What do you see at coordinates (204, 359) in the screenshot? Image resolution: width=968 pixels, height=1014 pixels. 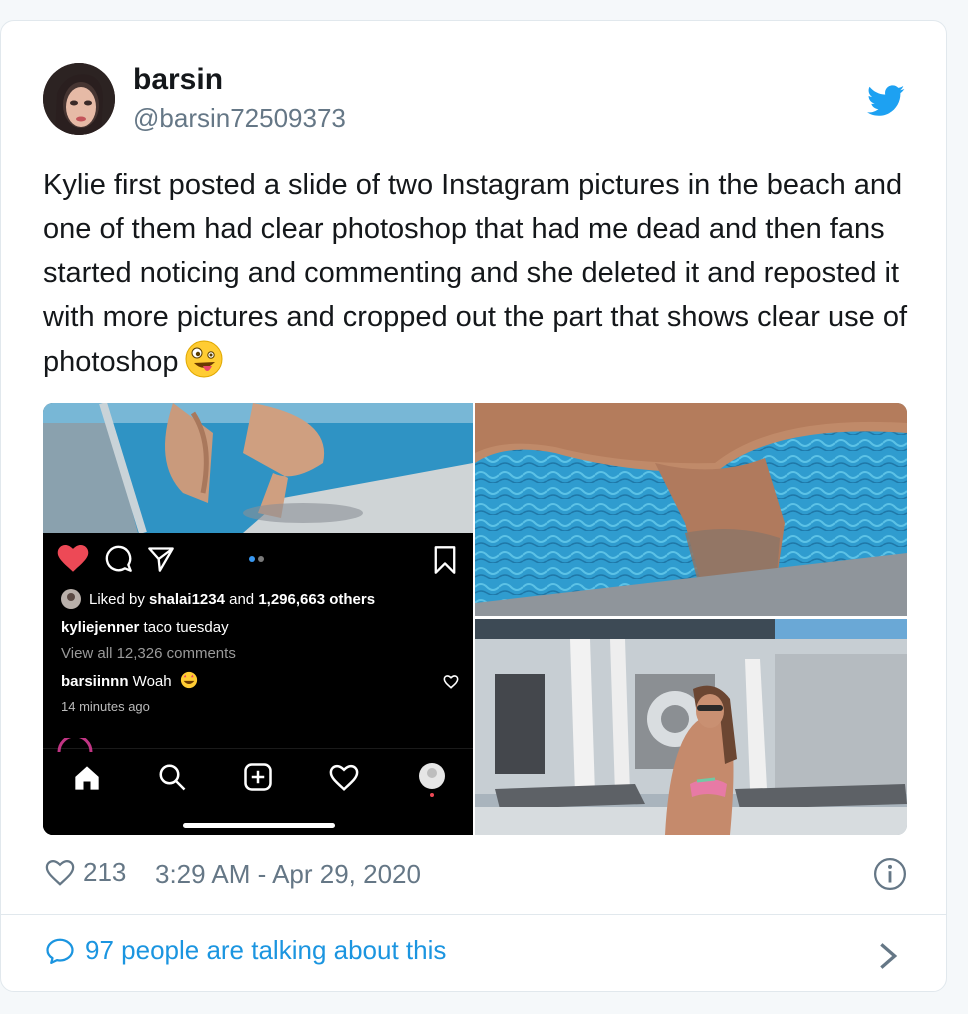 I see `zany-face-emoji` at bounding box center [204, 359].